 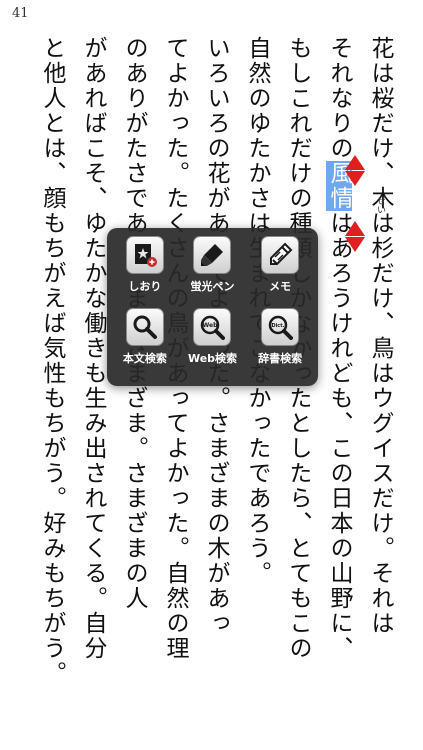 I want to click on menu-label: 蛍光ペン, so click(x=212, y=286).